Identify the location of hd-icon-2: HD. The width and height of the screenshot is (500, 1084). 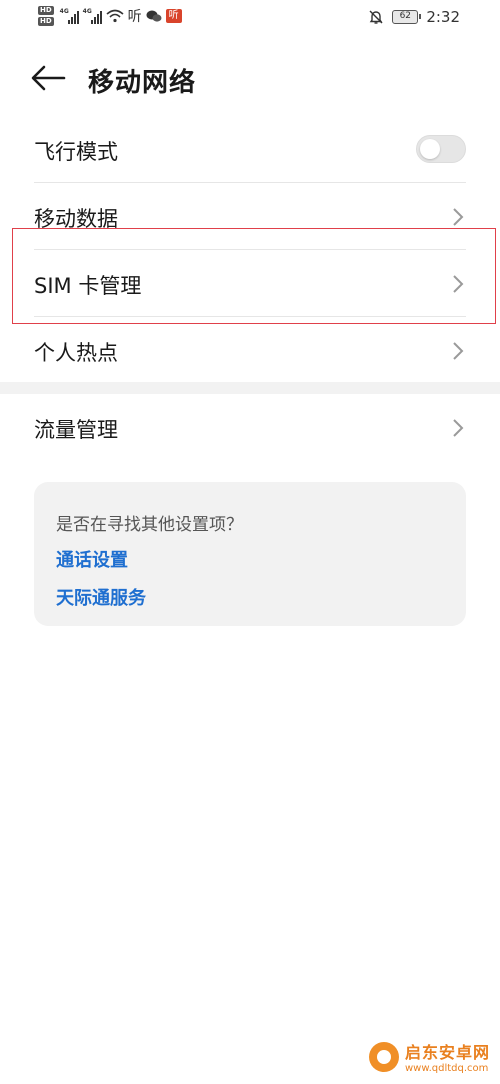
(46, 21).